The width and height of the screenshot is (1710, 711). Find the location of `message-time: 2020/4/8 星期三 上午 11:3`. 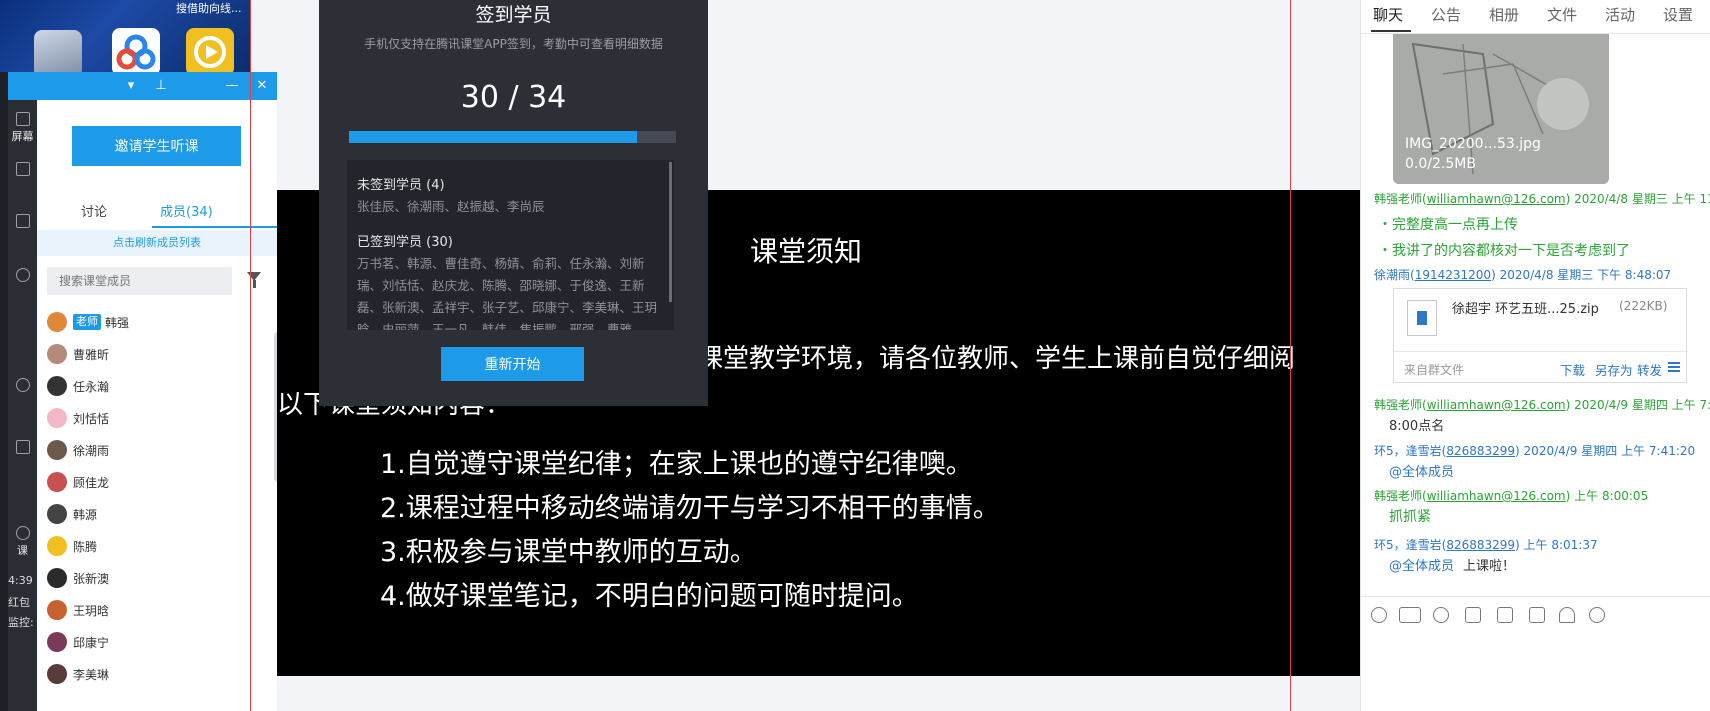

message-time: 2020/4/8 星期三 上午 11:3 is located at coordinates (1642, 199).